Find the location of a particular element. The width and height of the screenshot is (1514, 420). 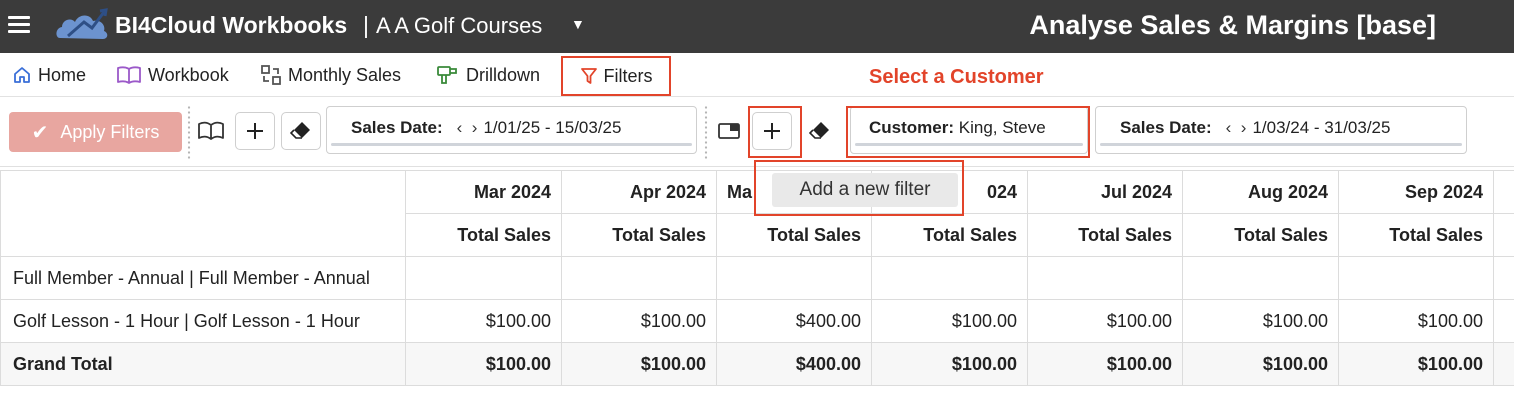

tab-drilldown: Drilldown is located at coordinates (488, 75).